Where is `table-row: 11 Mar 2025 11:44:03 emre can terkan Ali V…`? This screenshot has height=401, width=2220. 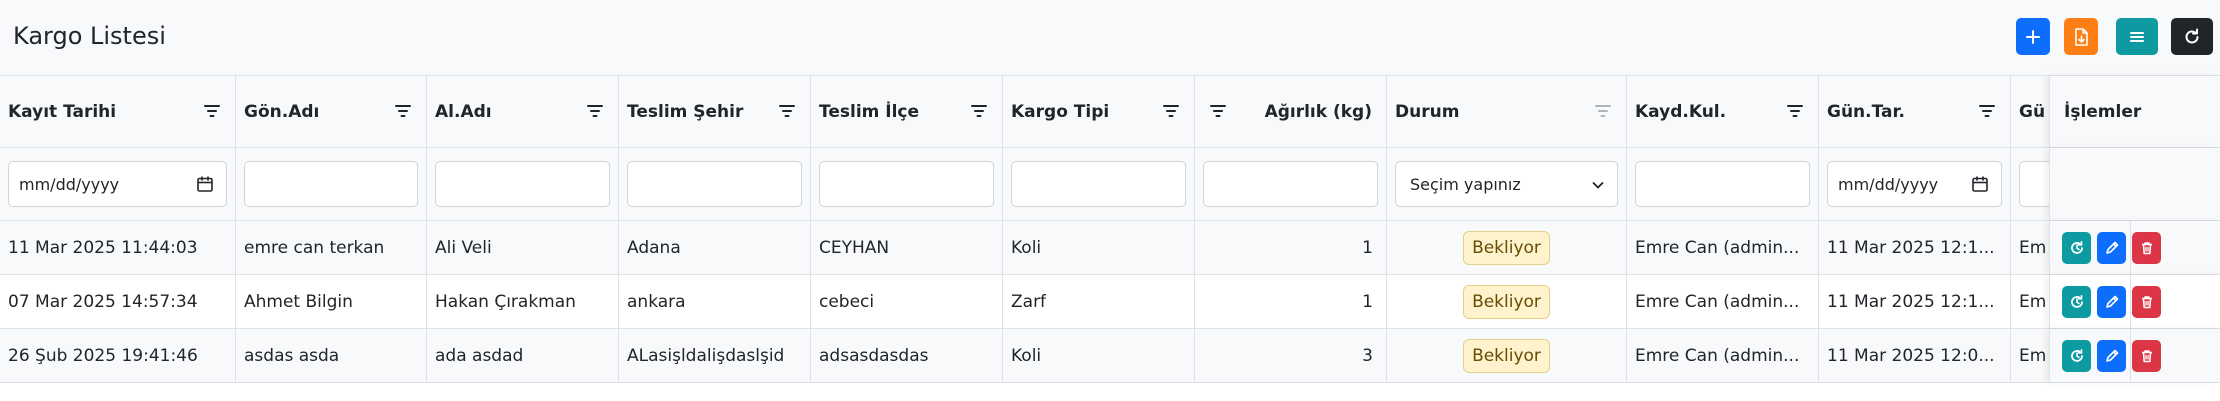
table-row: 11 Mar 2025 11:44:03 emre can terkan Ali V… is located at coordinates (1110, 248).